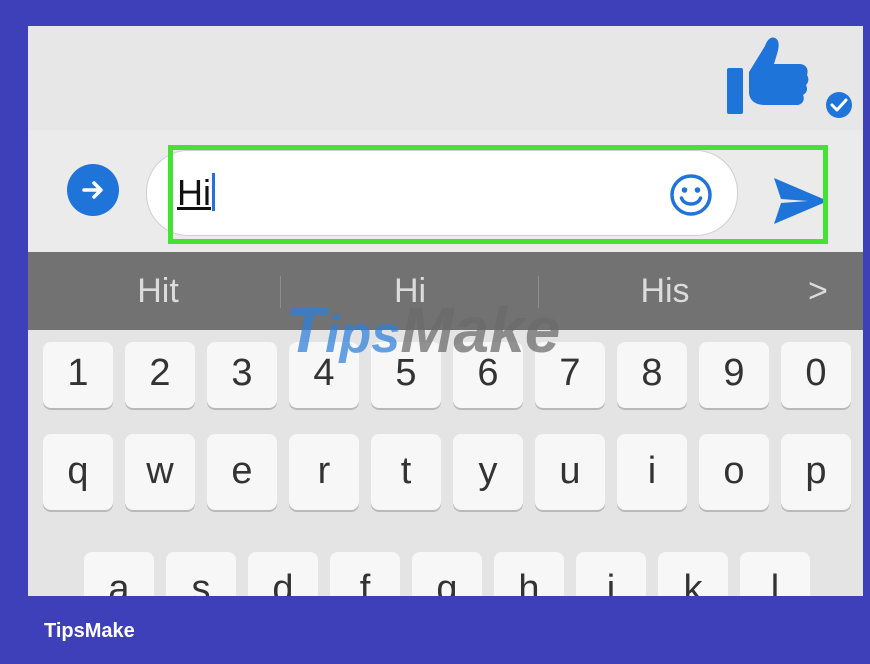  What do you see at coordinates (447, 574) in the screenshot?
I see `key-g: g` at bounding box center [447, 574].